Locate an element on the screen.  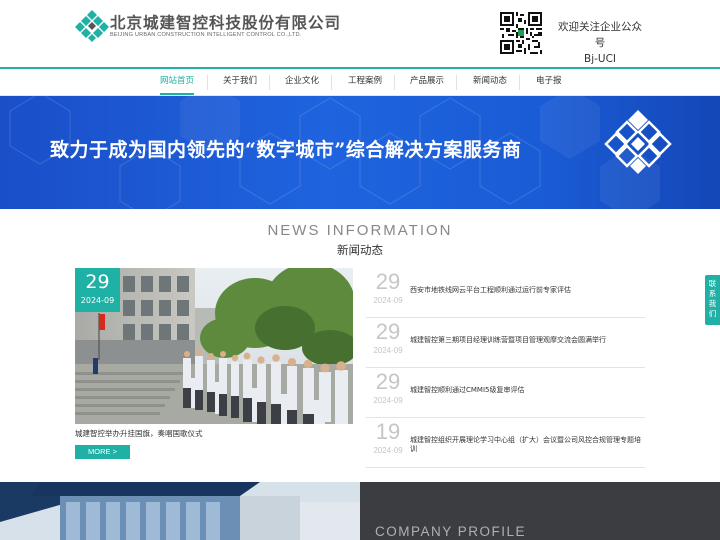
wechat-qr-code is located at coordinates (521, 33).